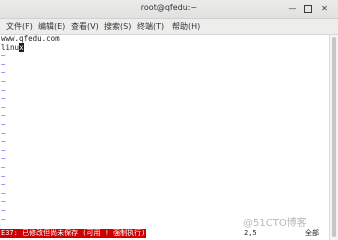 The image size is (338, 240). Describe the element at coordinates (324, 8) in the screenshot. I see `close-icon: ✕` at that location.